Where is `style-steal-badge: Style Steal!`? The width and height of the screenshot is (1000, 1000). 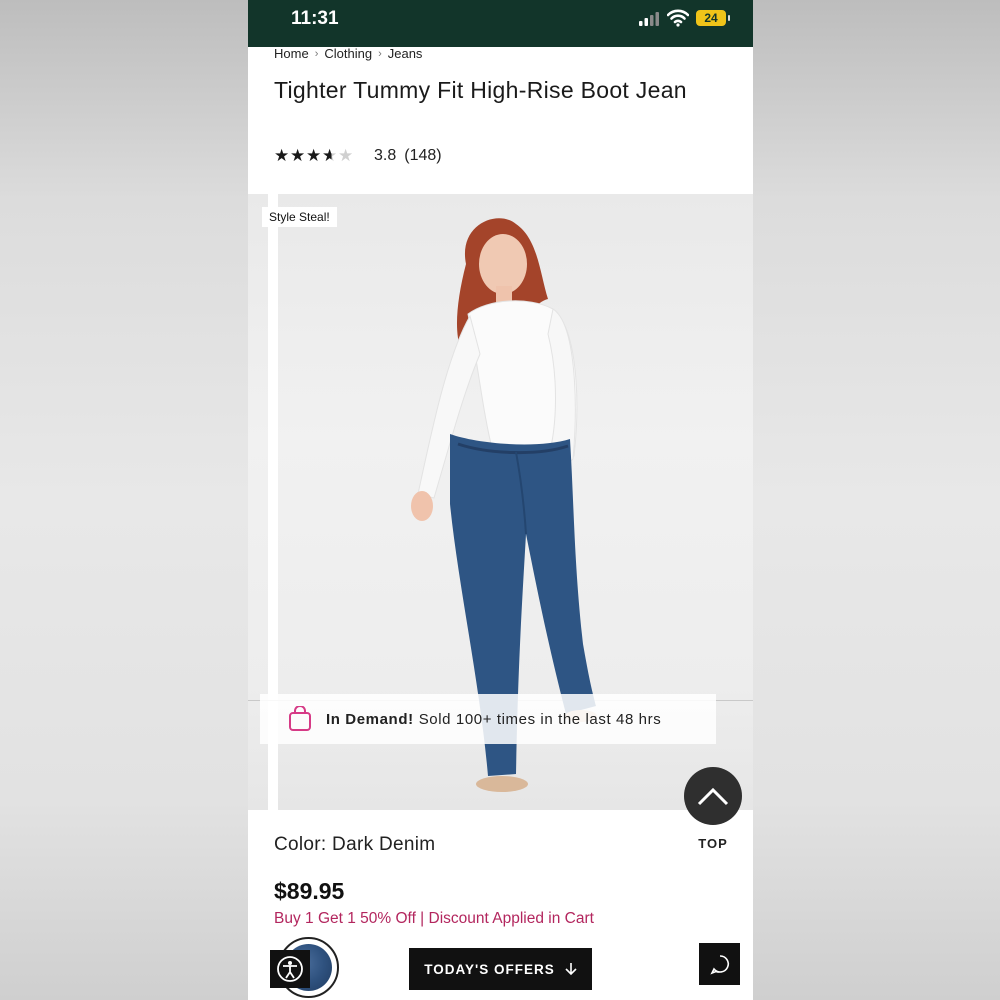
style-steal-badge: Style Steal! is located at coordinates (299, 217).